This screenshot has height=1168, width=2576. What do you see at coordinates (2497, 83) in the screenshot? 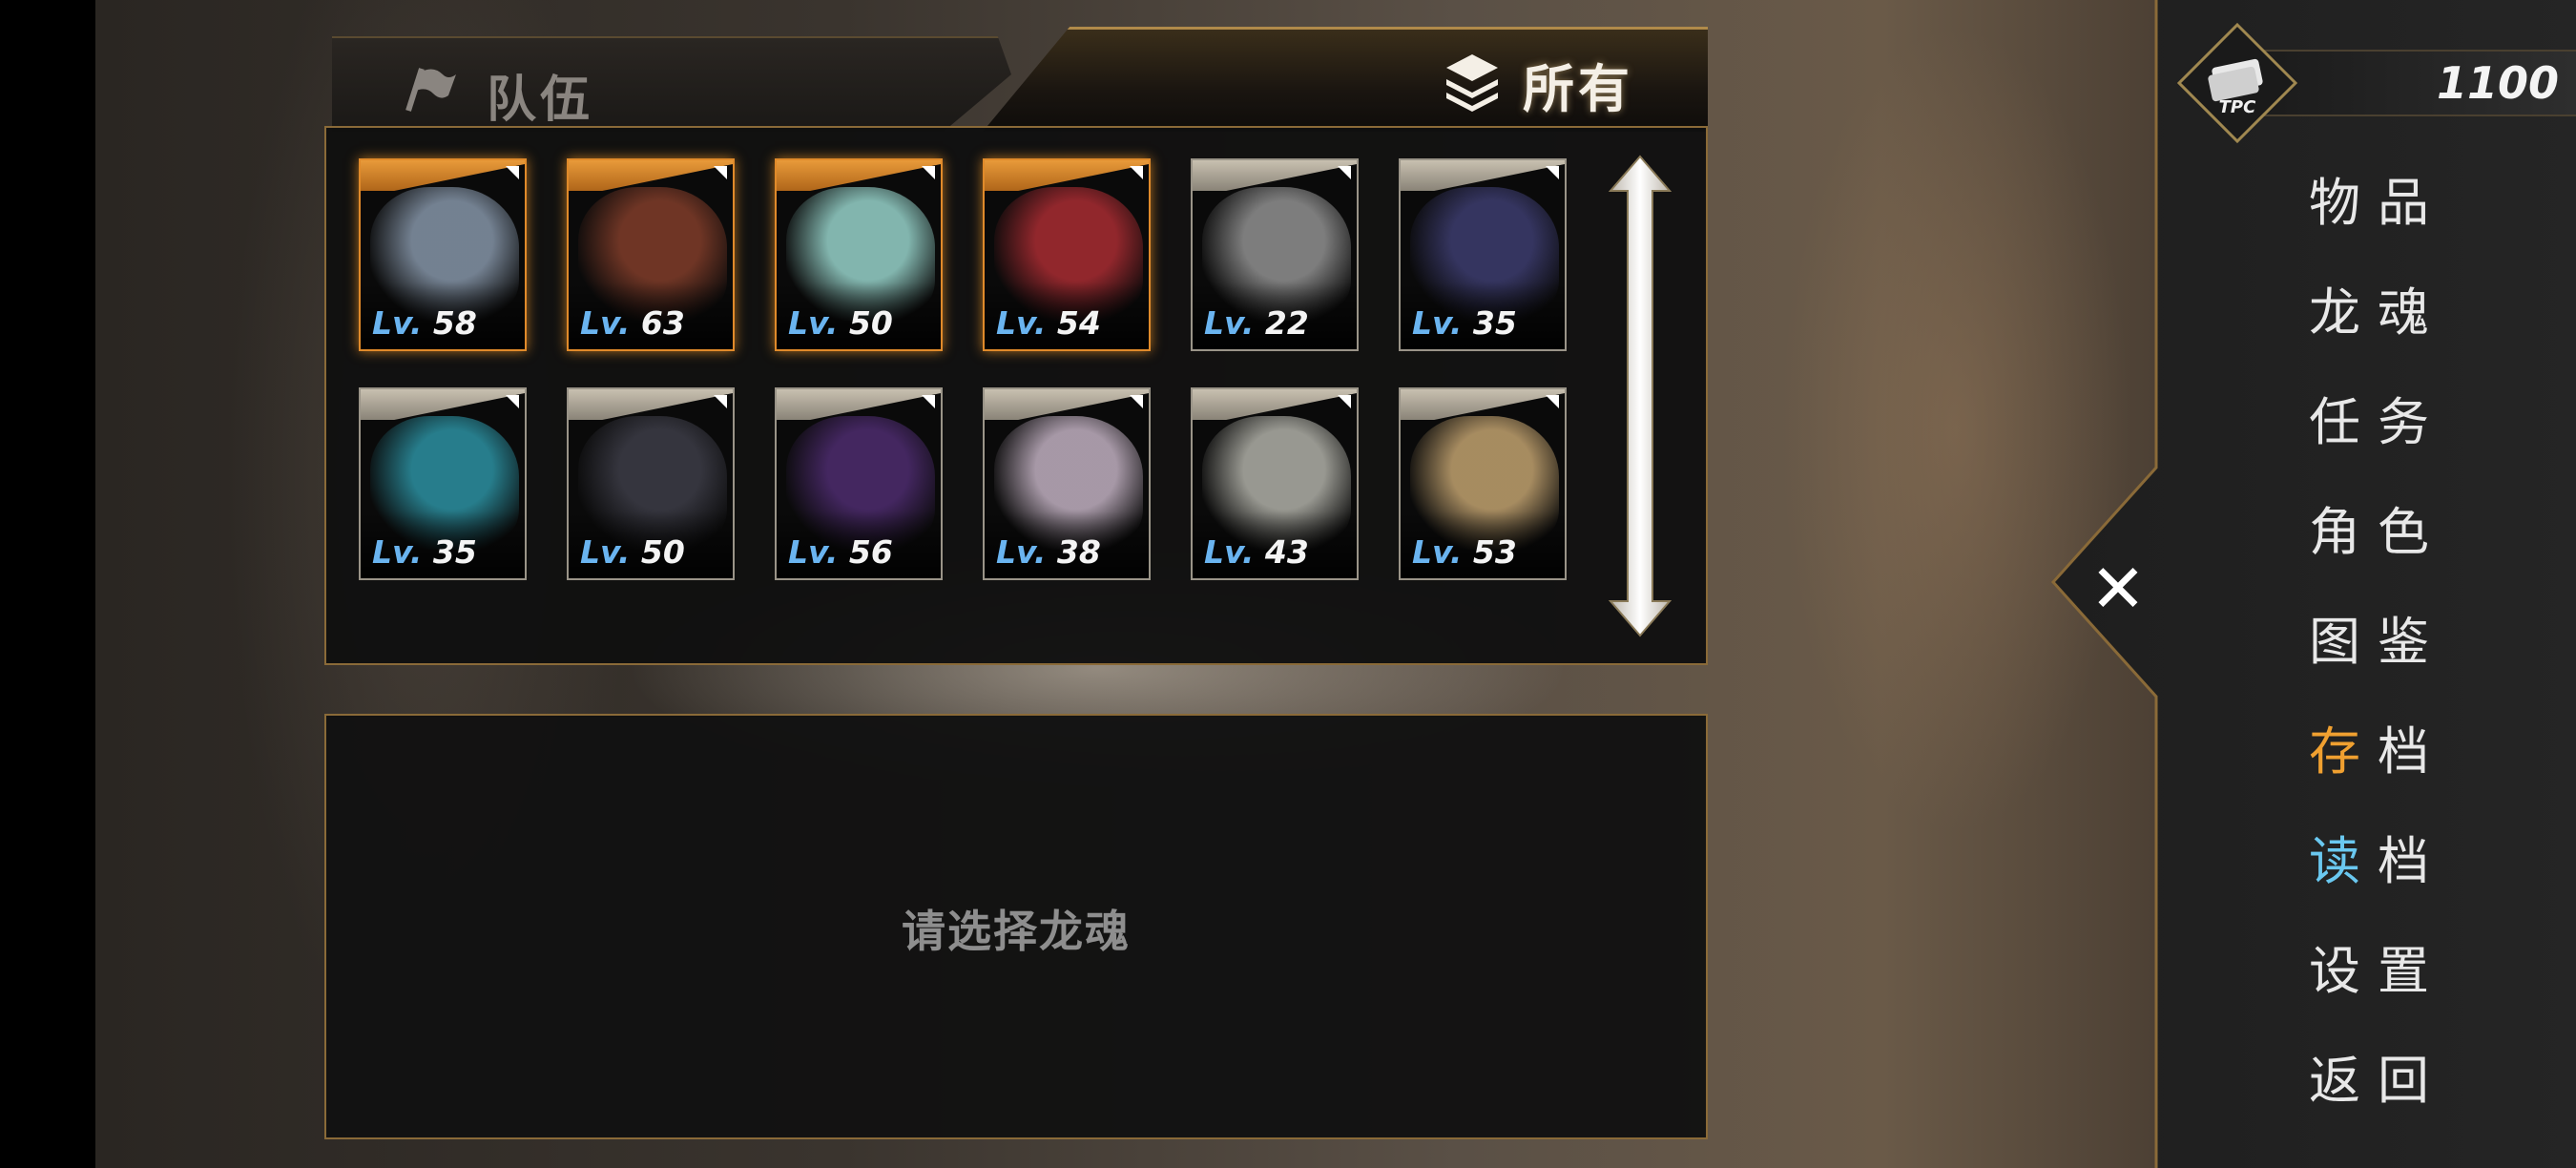
I see `currency-value: 1100` at bounding box center [2497, 83].